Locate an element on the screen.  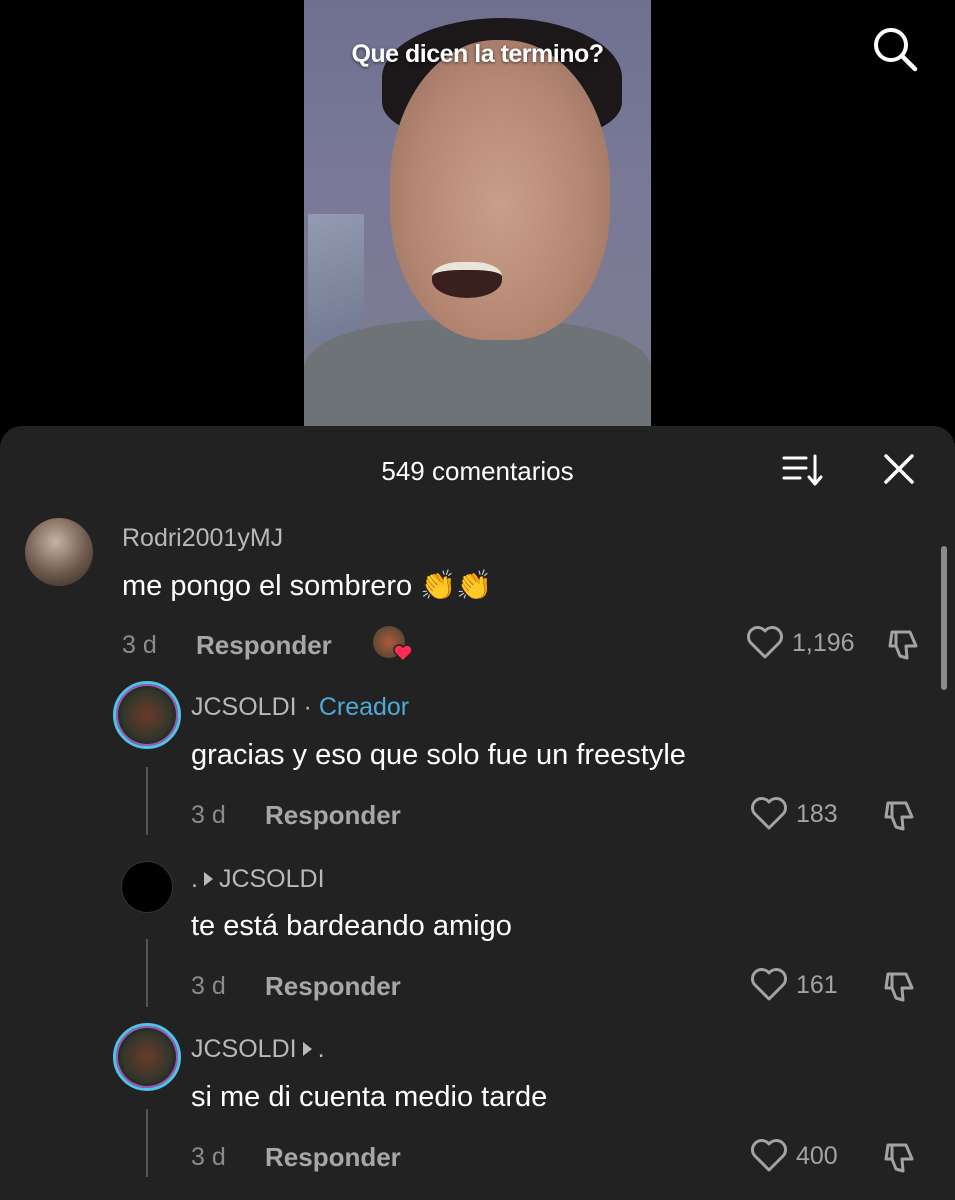
like-button: 161 is located at coordinates (794, 985).